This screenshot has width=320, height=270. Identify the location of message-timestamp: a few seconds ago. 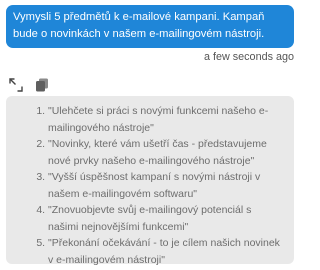
(248, 57).